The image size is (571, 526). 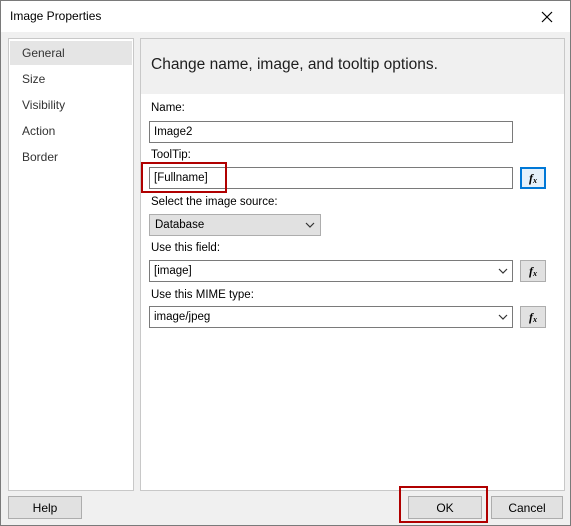 What do you see at coordinates (331, 132) in the screenshot?
I see `name-field: Image2` at bounding box center [331, 132].